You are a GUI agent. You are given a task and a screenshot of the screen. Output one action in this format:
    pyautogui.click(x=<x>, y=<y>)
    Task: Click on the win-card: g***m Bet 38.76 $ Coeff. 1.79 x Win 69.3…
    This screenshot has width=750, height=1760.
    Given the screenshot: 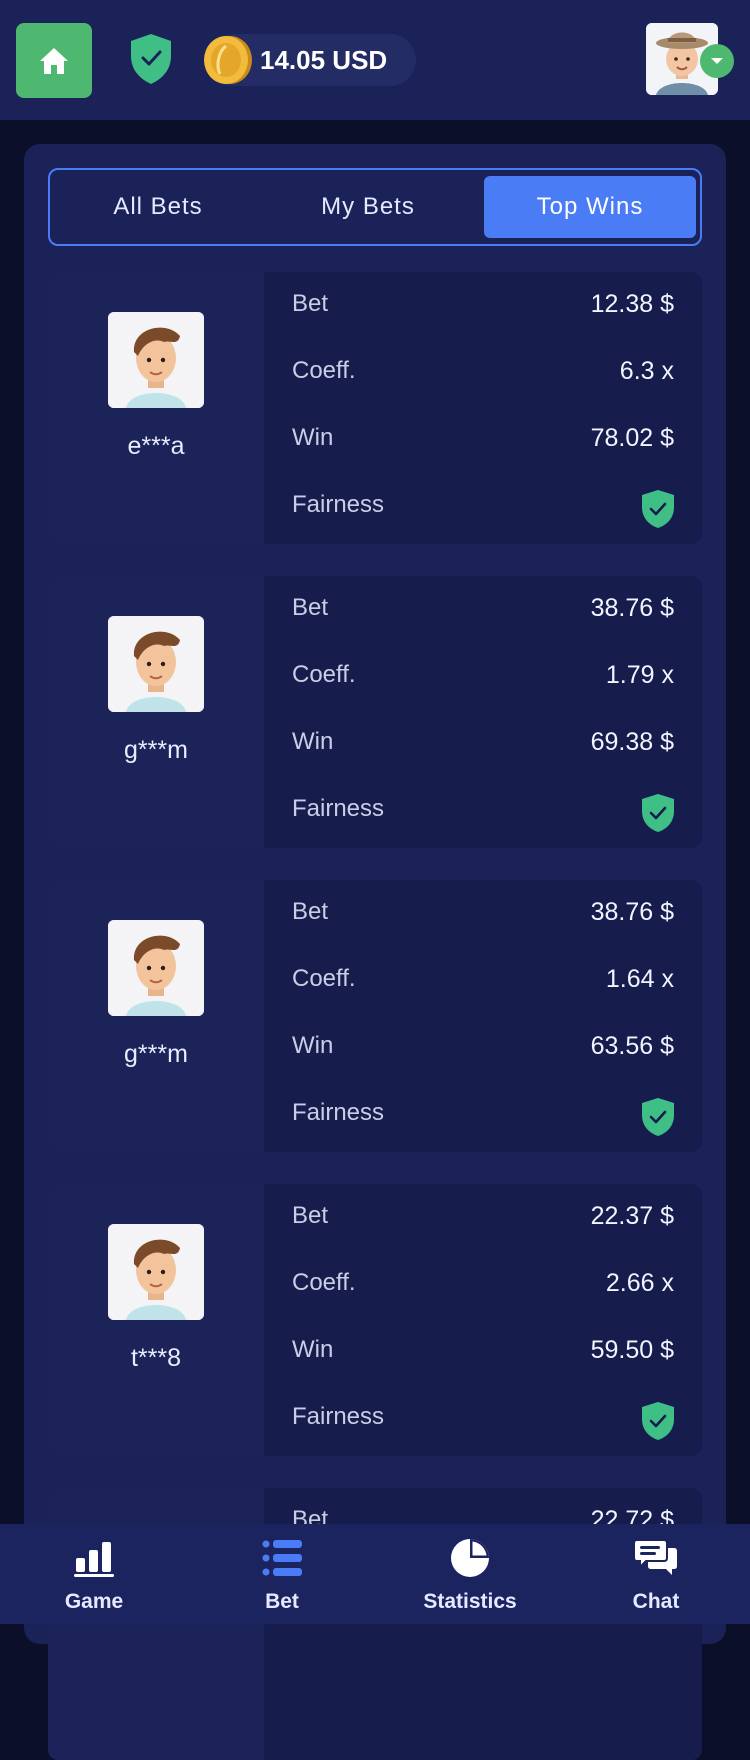 What is the action you would take?
    pyautogui.click(x=375, y=712)
    